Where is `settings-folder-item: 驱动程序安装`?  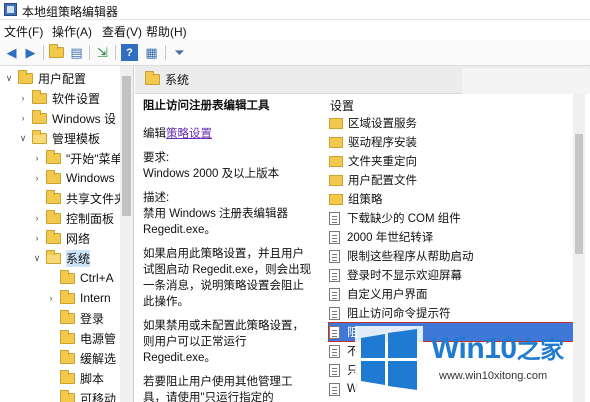
settings-folder-item: 驱动程序安装 is located at coordinates (373, 142).